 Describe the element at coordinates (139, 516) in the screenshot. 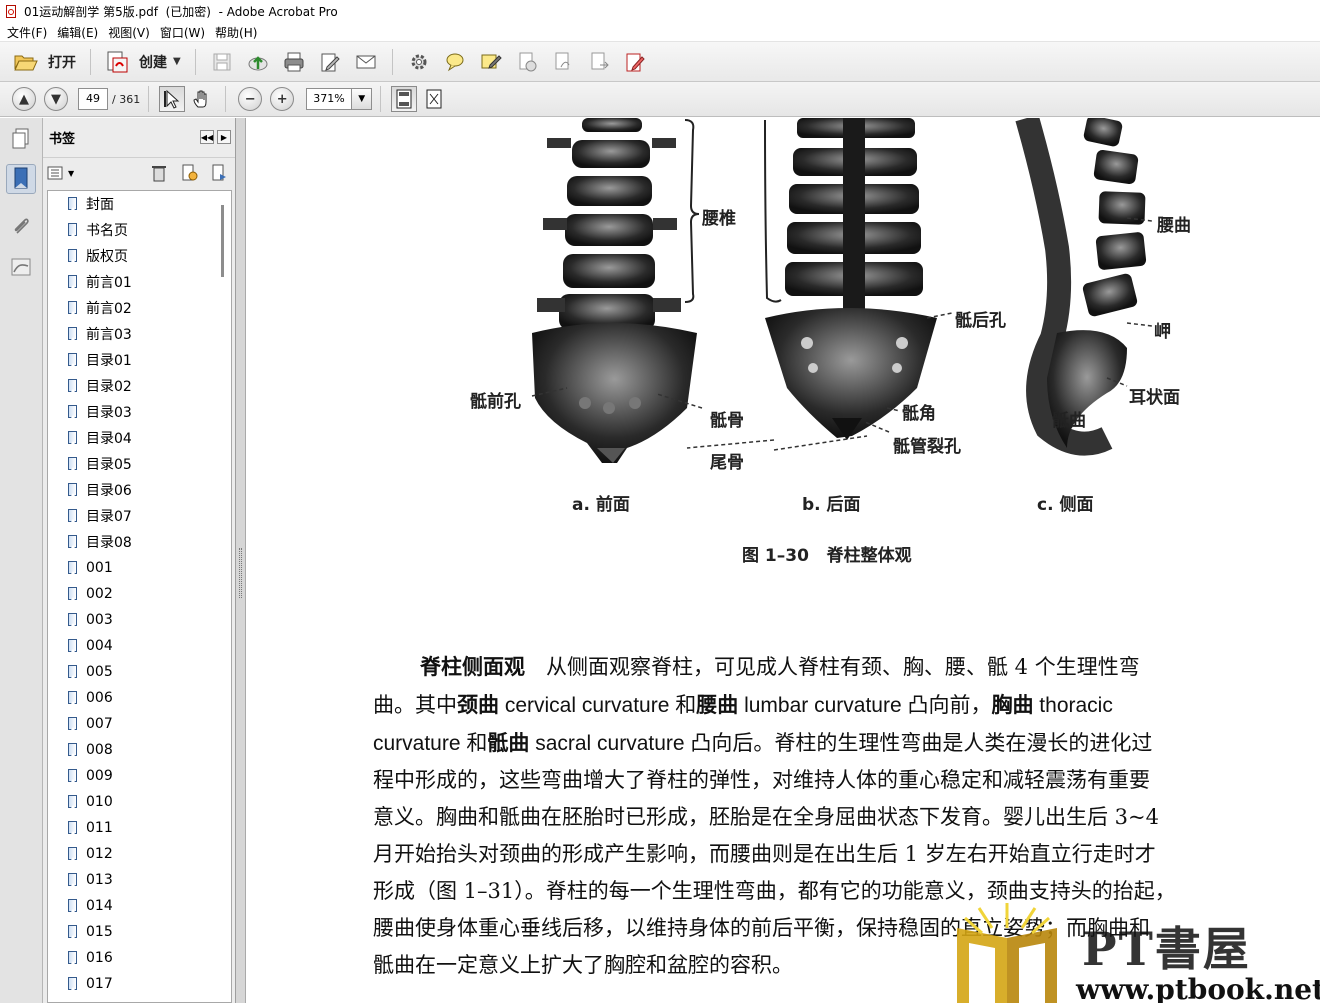

I see `bookmark-item: 目录07` at that location.